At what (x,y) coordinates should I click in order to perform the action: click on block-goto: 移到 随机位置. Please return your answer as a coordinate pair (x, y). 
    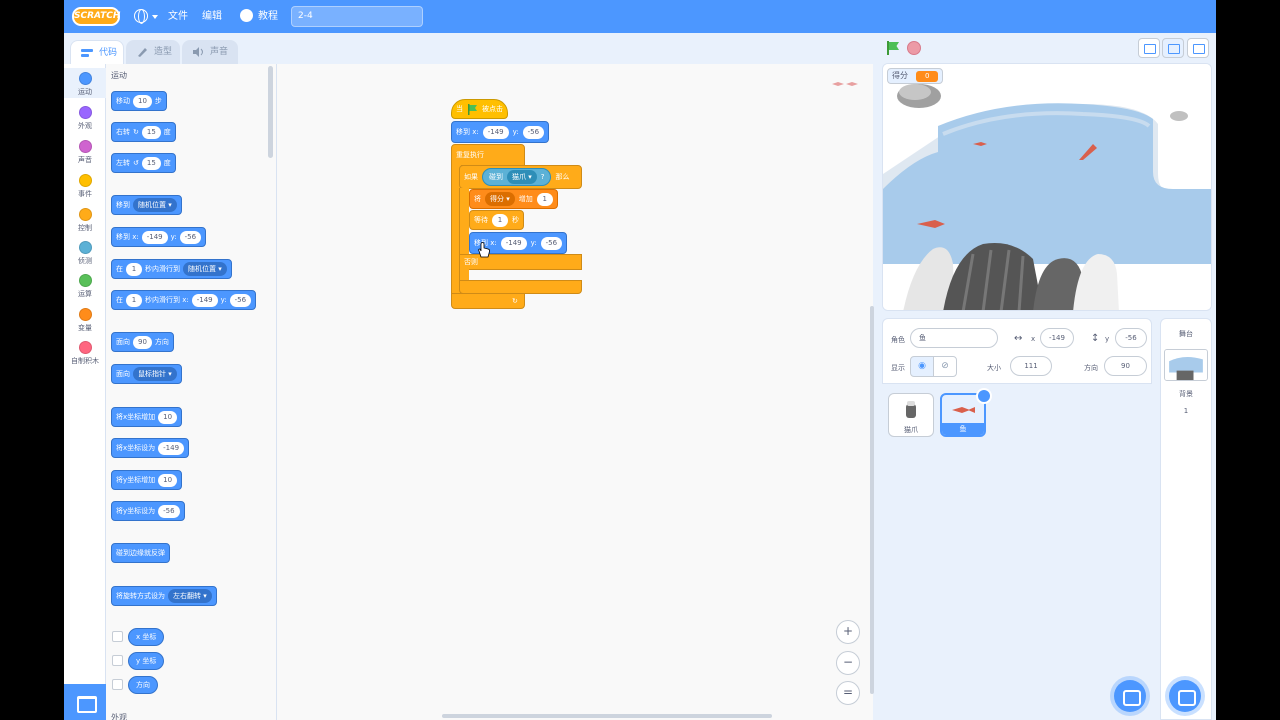
    Looking at the image, I should click on (146, 205).